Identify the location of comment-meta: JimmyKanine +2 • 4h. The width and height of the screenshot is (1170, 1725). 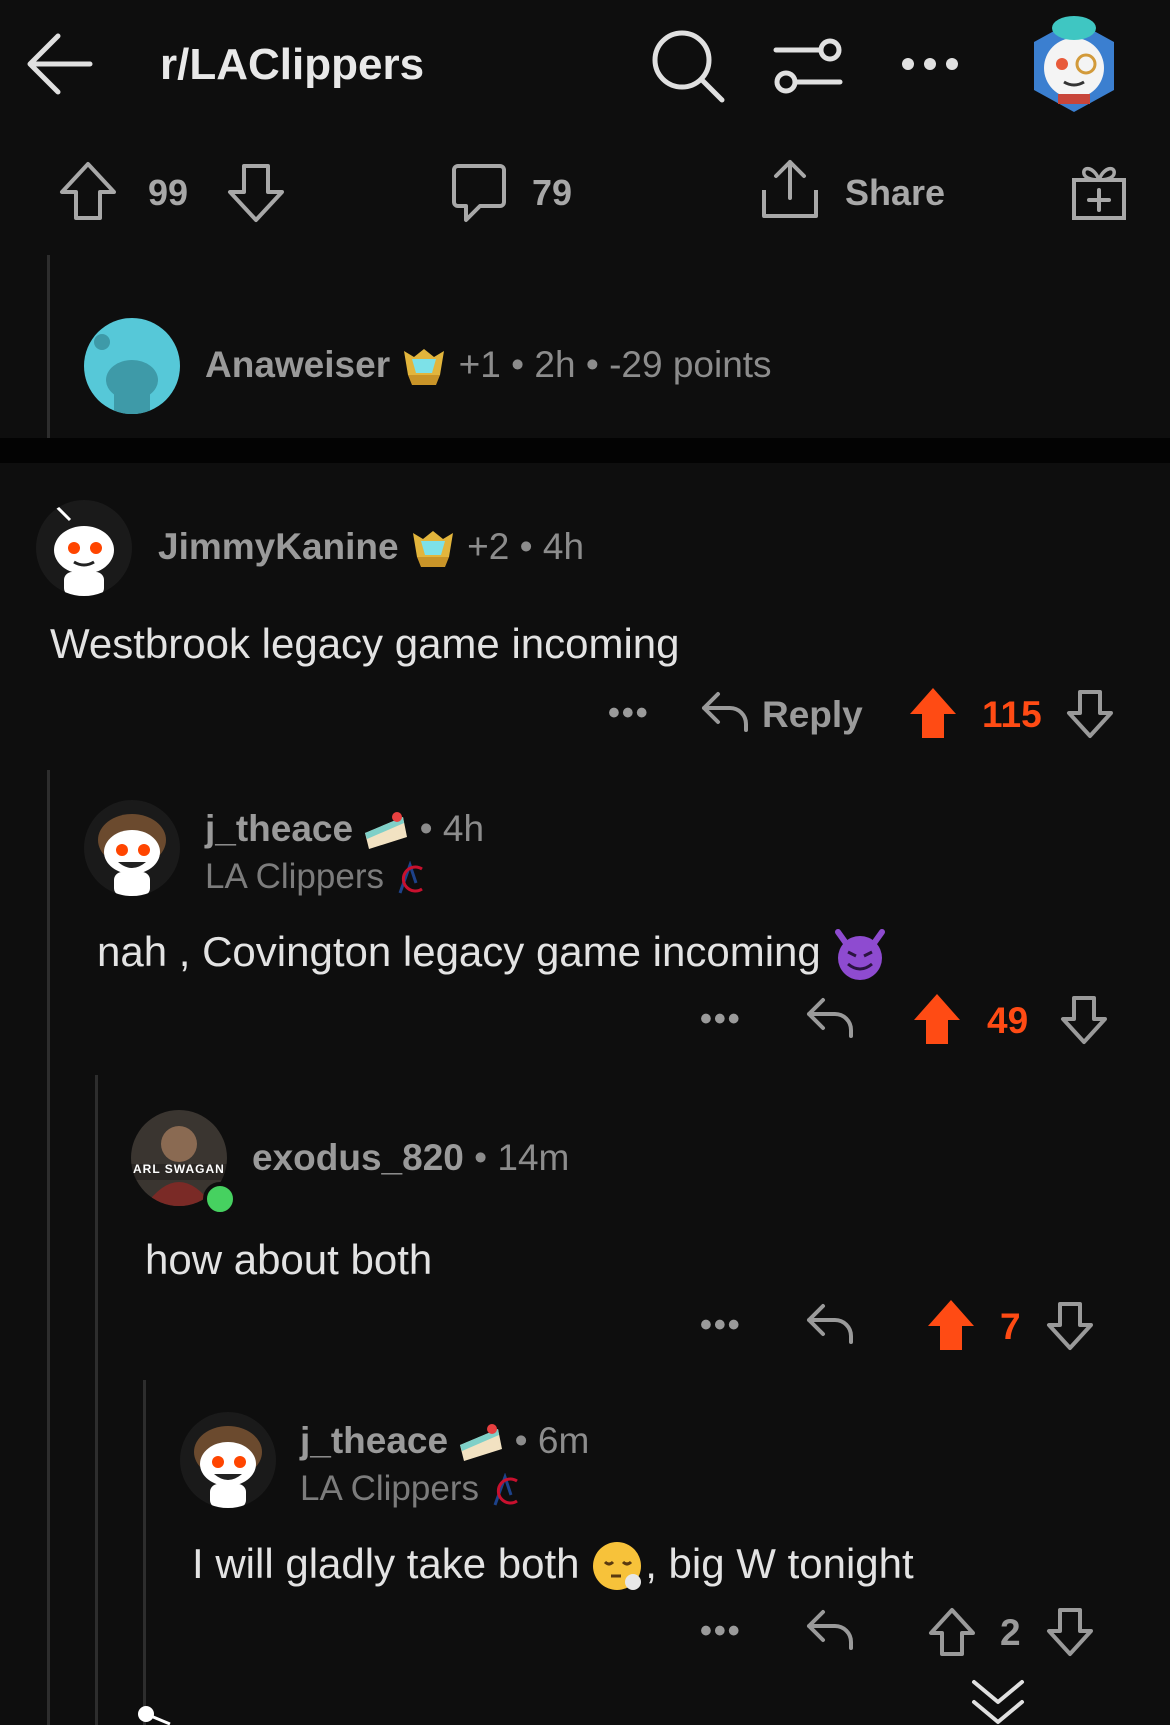
(371, 548).